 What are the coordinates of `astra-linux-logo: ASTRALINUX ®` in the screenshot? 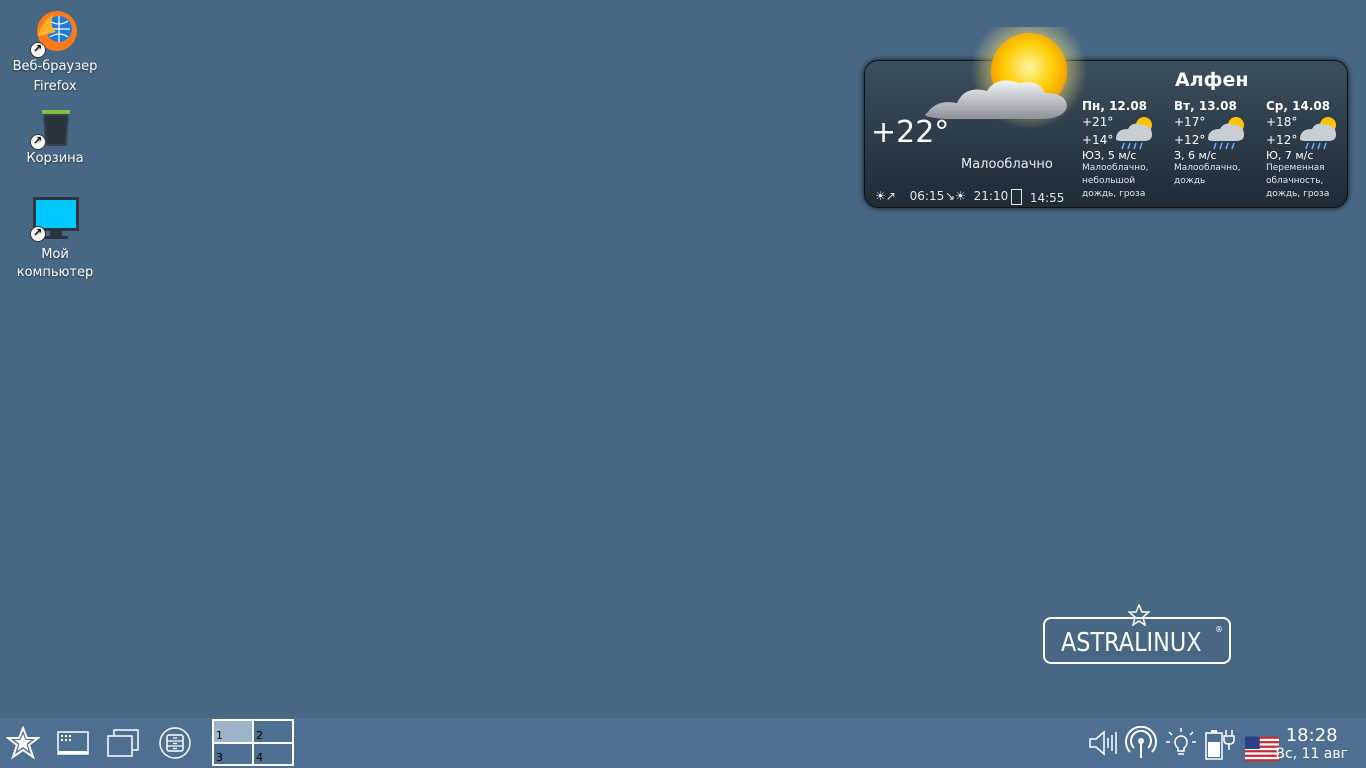 It's located at (1137, 640).